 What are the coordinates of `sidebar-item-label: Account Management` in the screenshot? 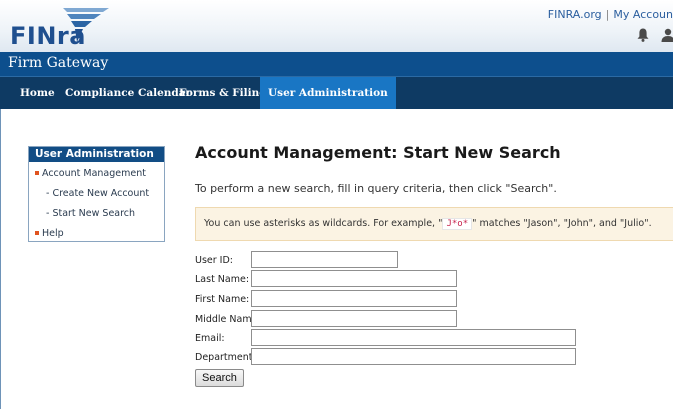 It's located at (94, 173).